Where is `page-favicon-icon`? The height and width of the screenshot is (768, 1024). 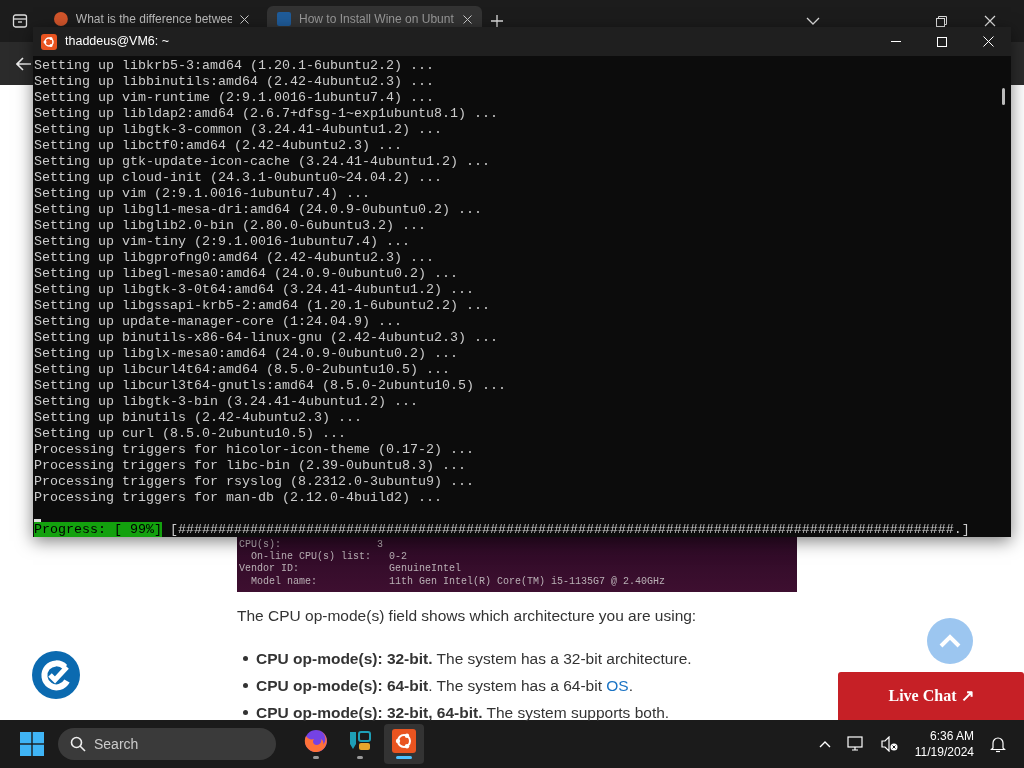 page-favicon-icon is located at coordinates (284, 18).